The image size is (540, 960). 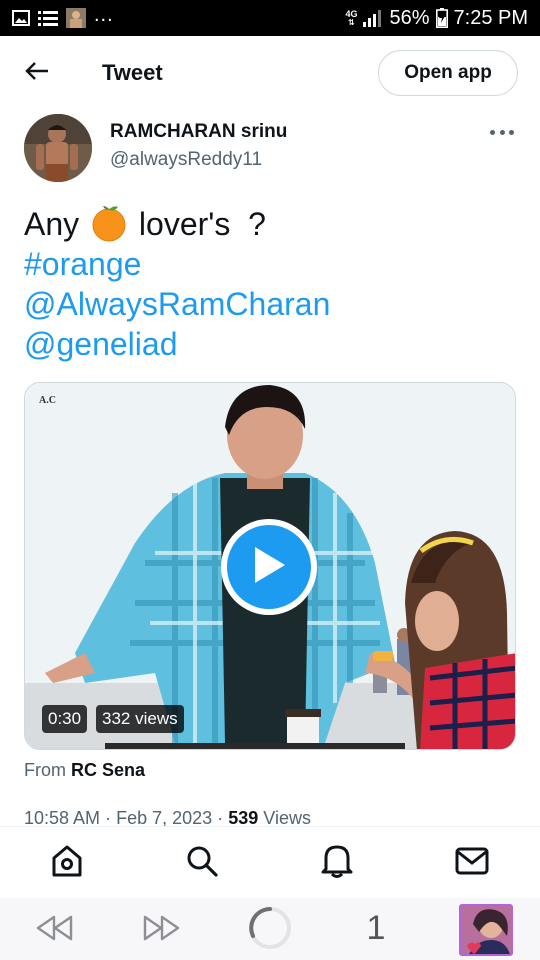 What do you see at coordinates (186, 160) in the screenshot?
I see `author-handle: @alwaysReddy11` at bounding box center [186, 160].